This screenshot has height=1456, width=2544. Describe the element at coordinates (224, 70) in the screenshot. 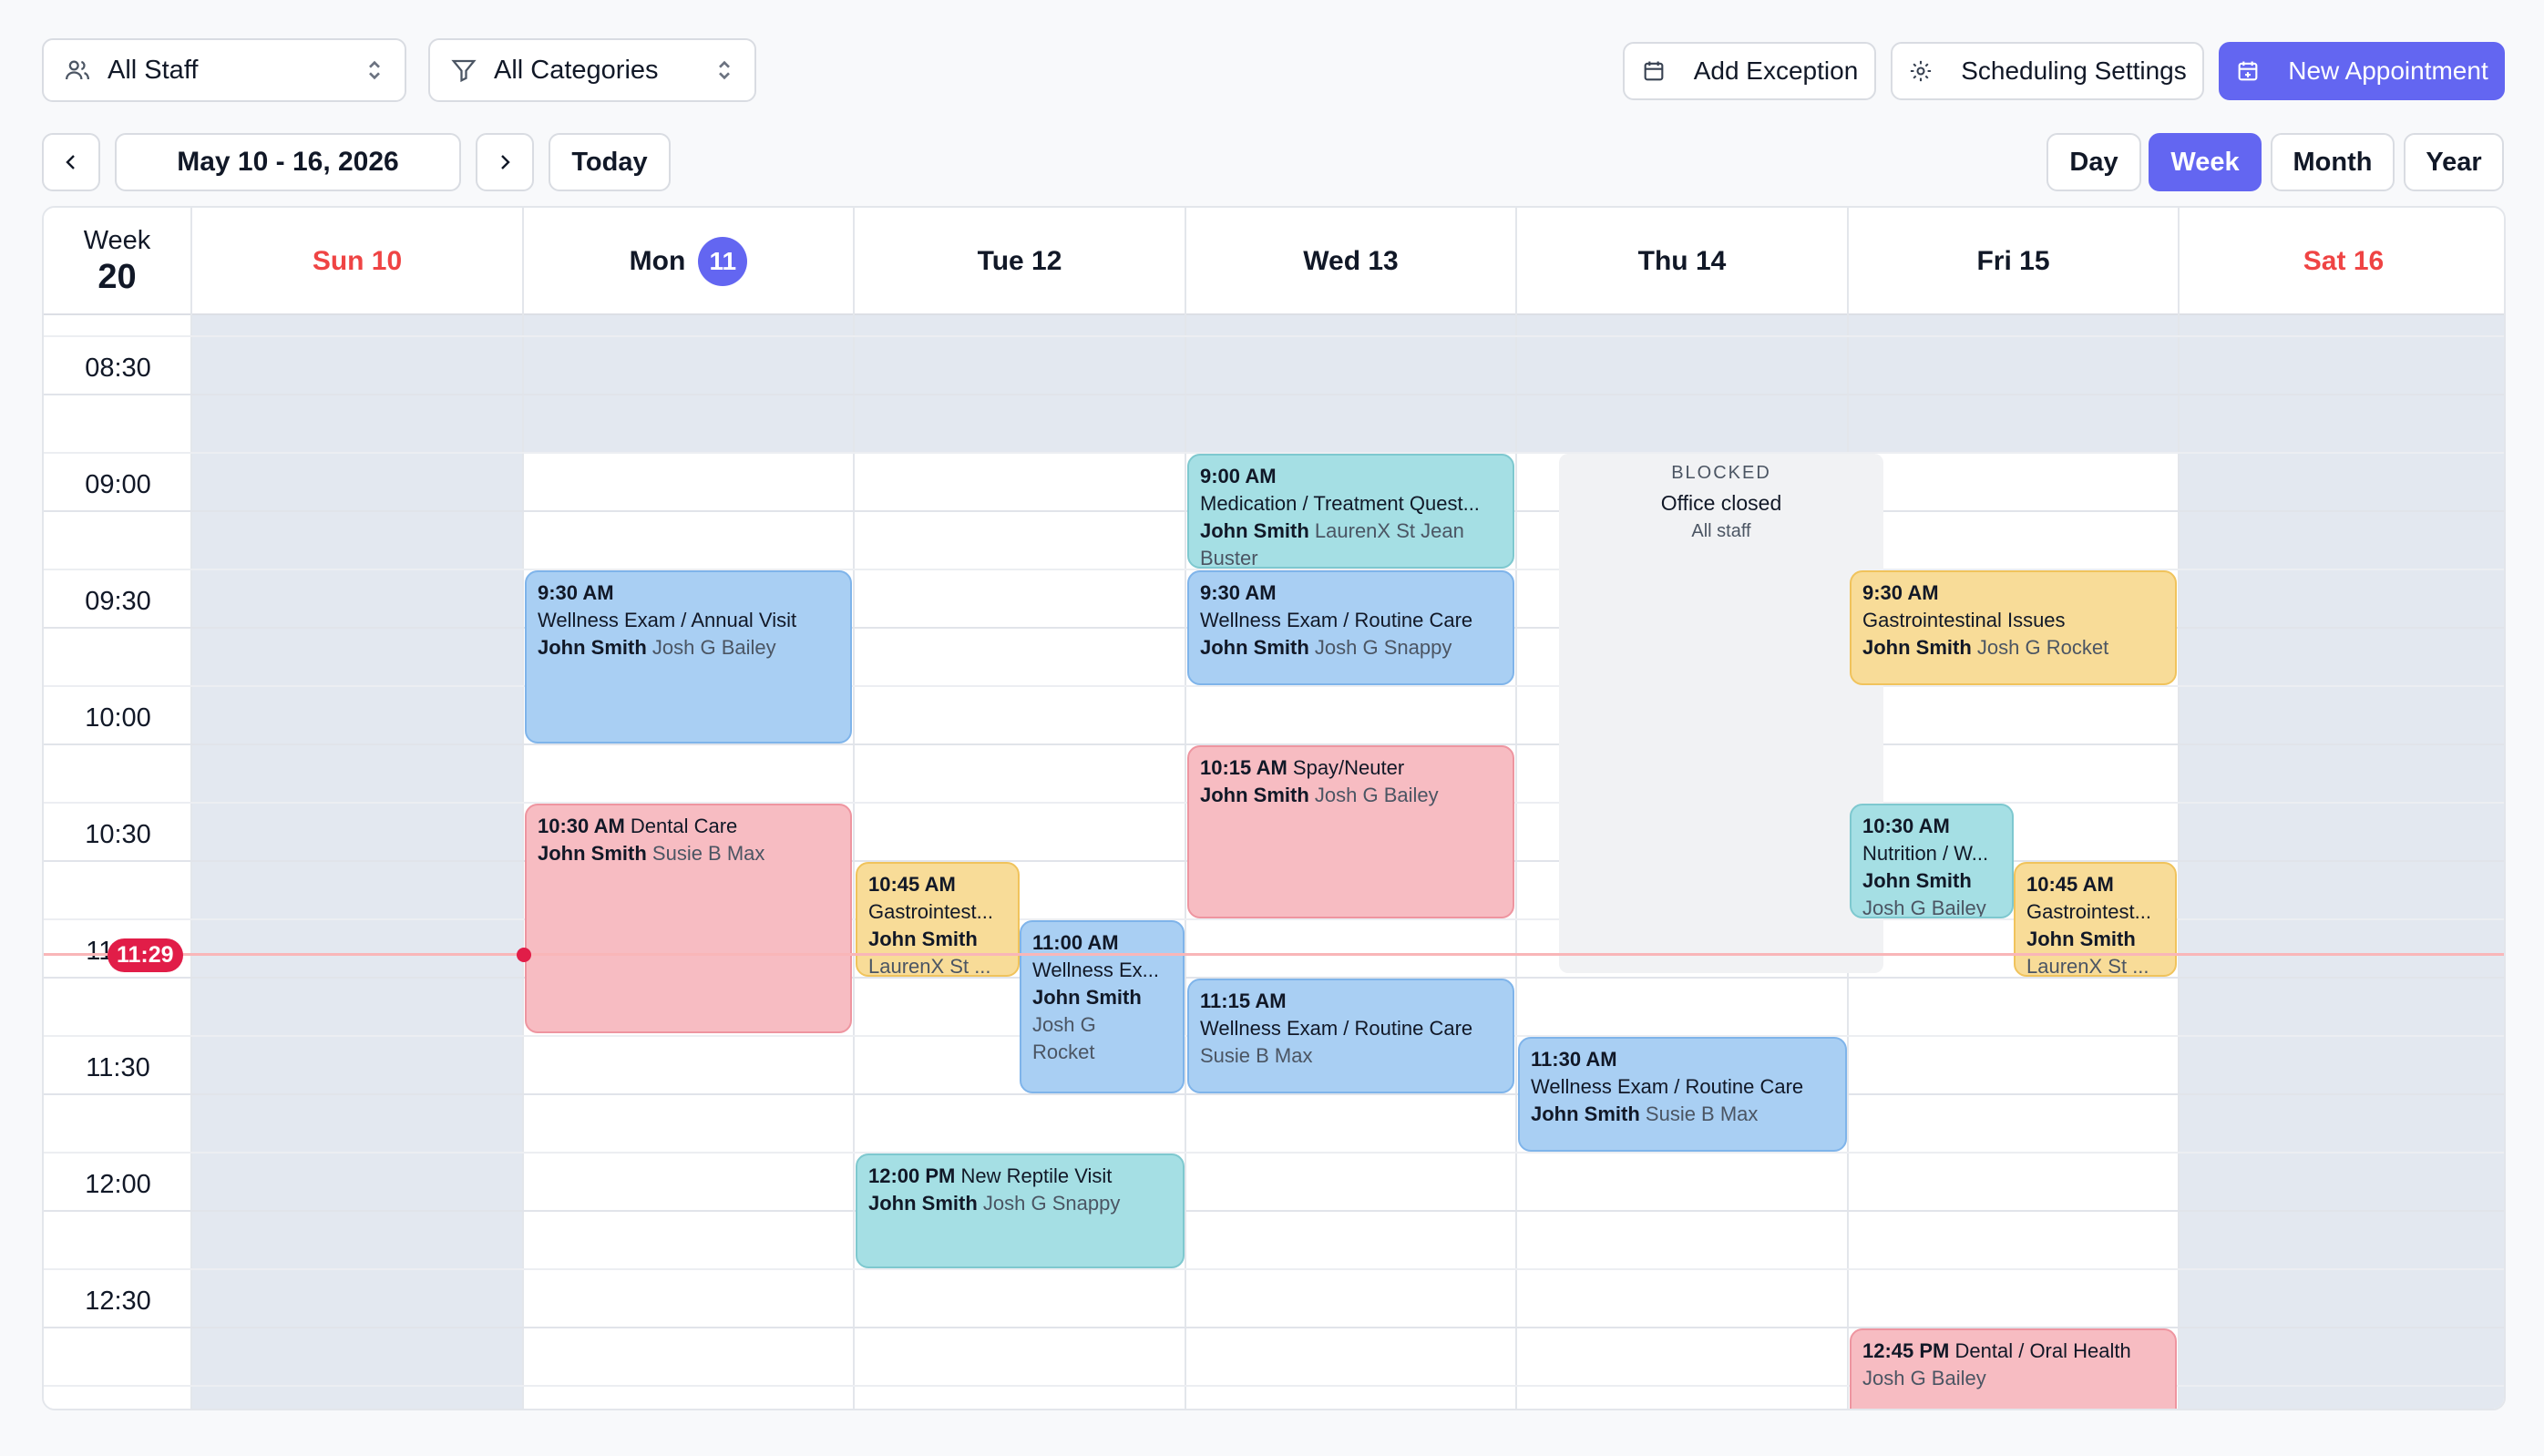

I see `staff-filter: All Staff` at that location.